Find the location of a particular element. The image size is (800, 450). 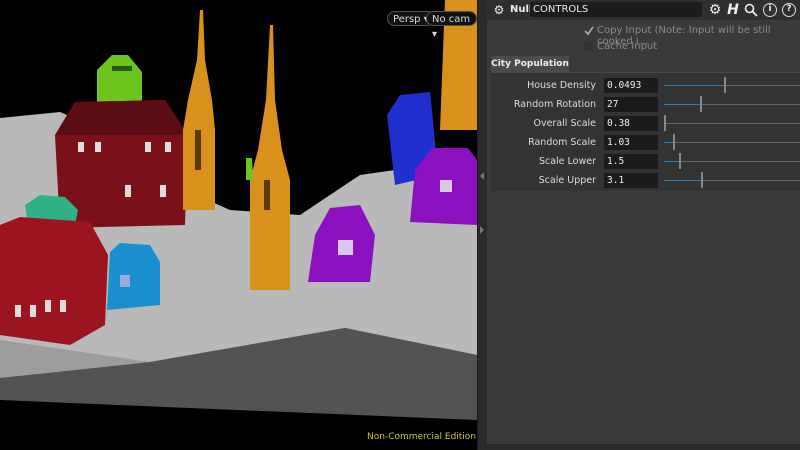

help-icon: ? is located at coordinates (789, 10).